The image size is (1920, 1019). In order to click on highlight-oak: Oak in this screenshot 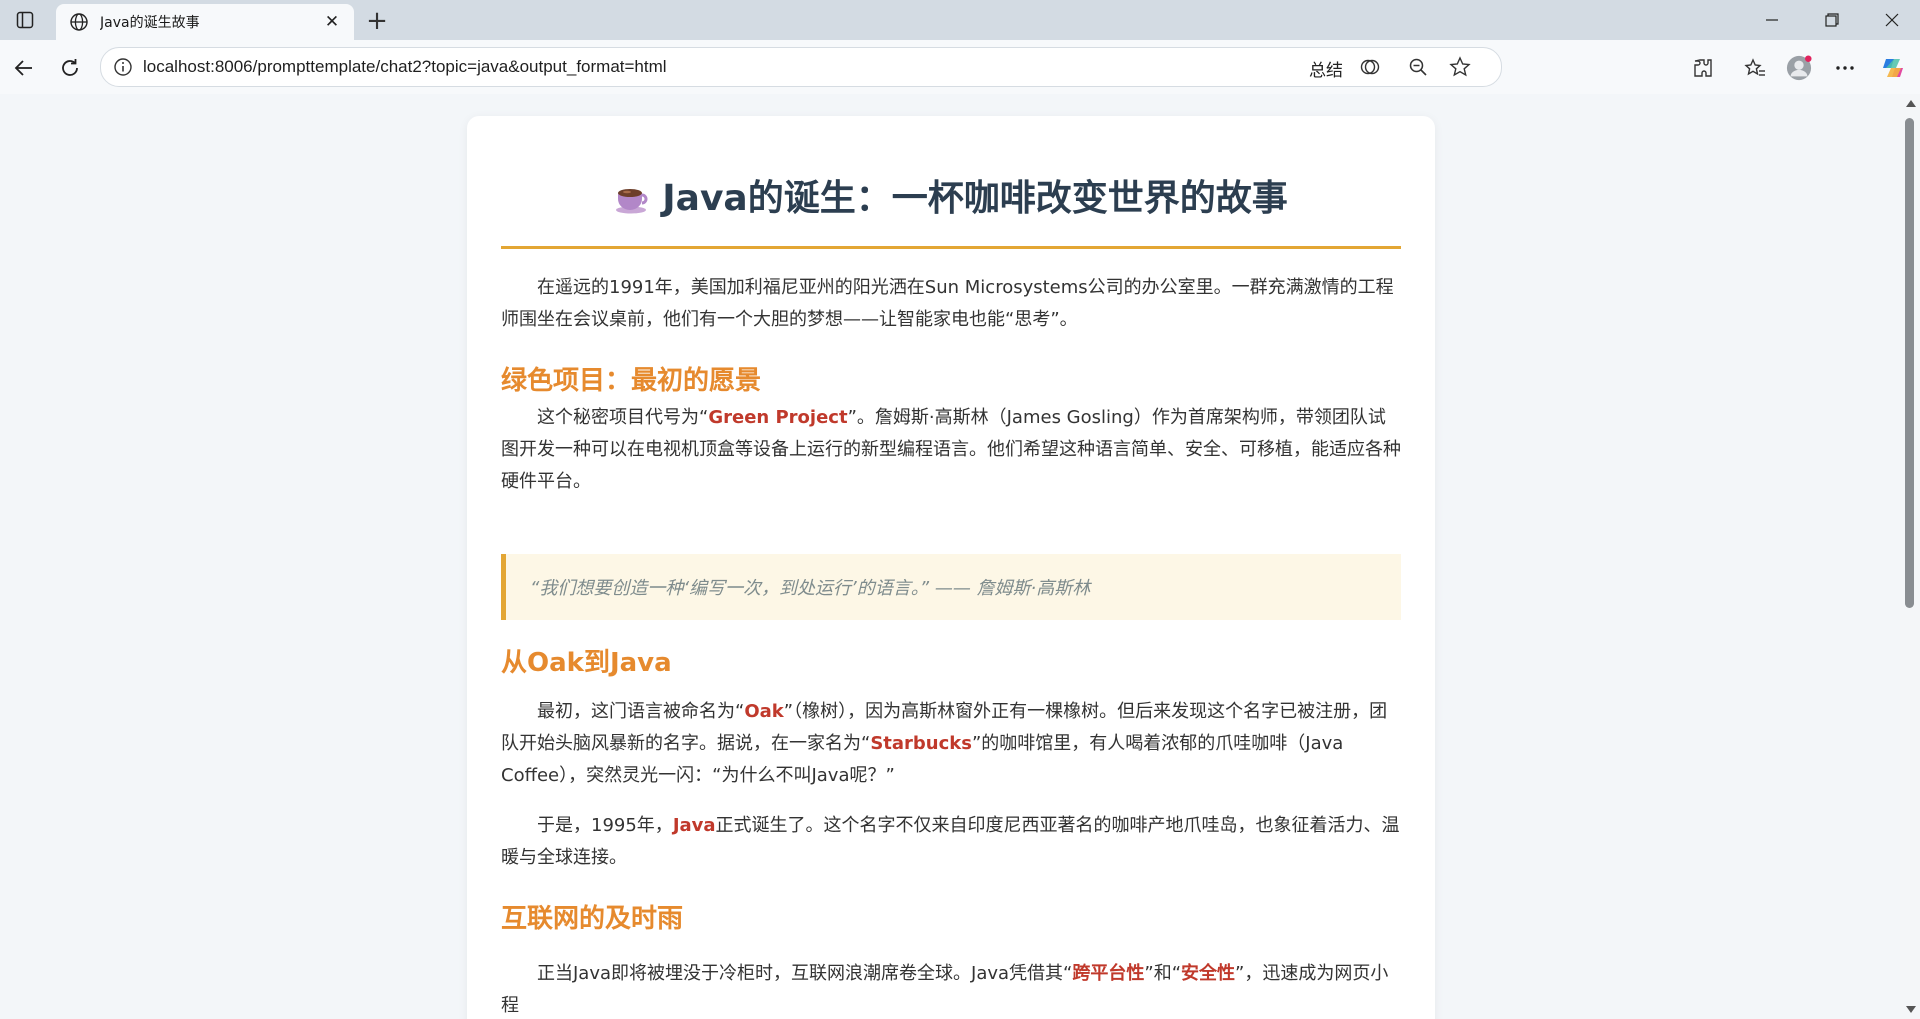, I will do `click(764, 711)`.